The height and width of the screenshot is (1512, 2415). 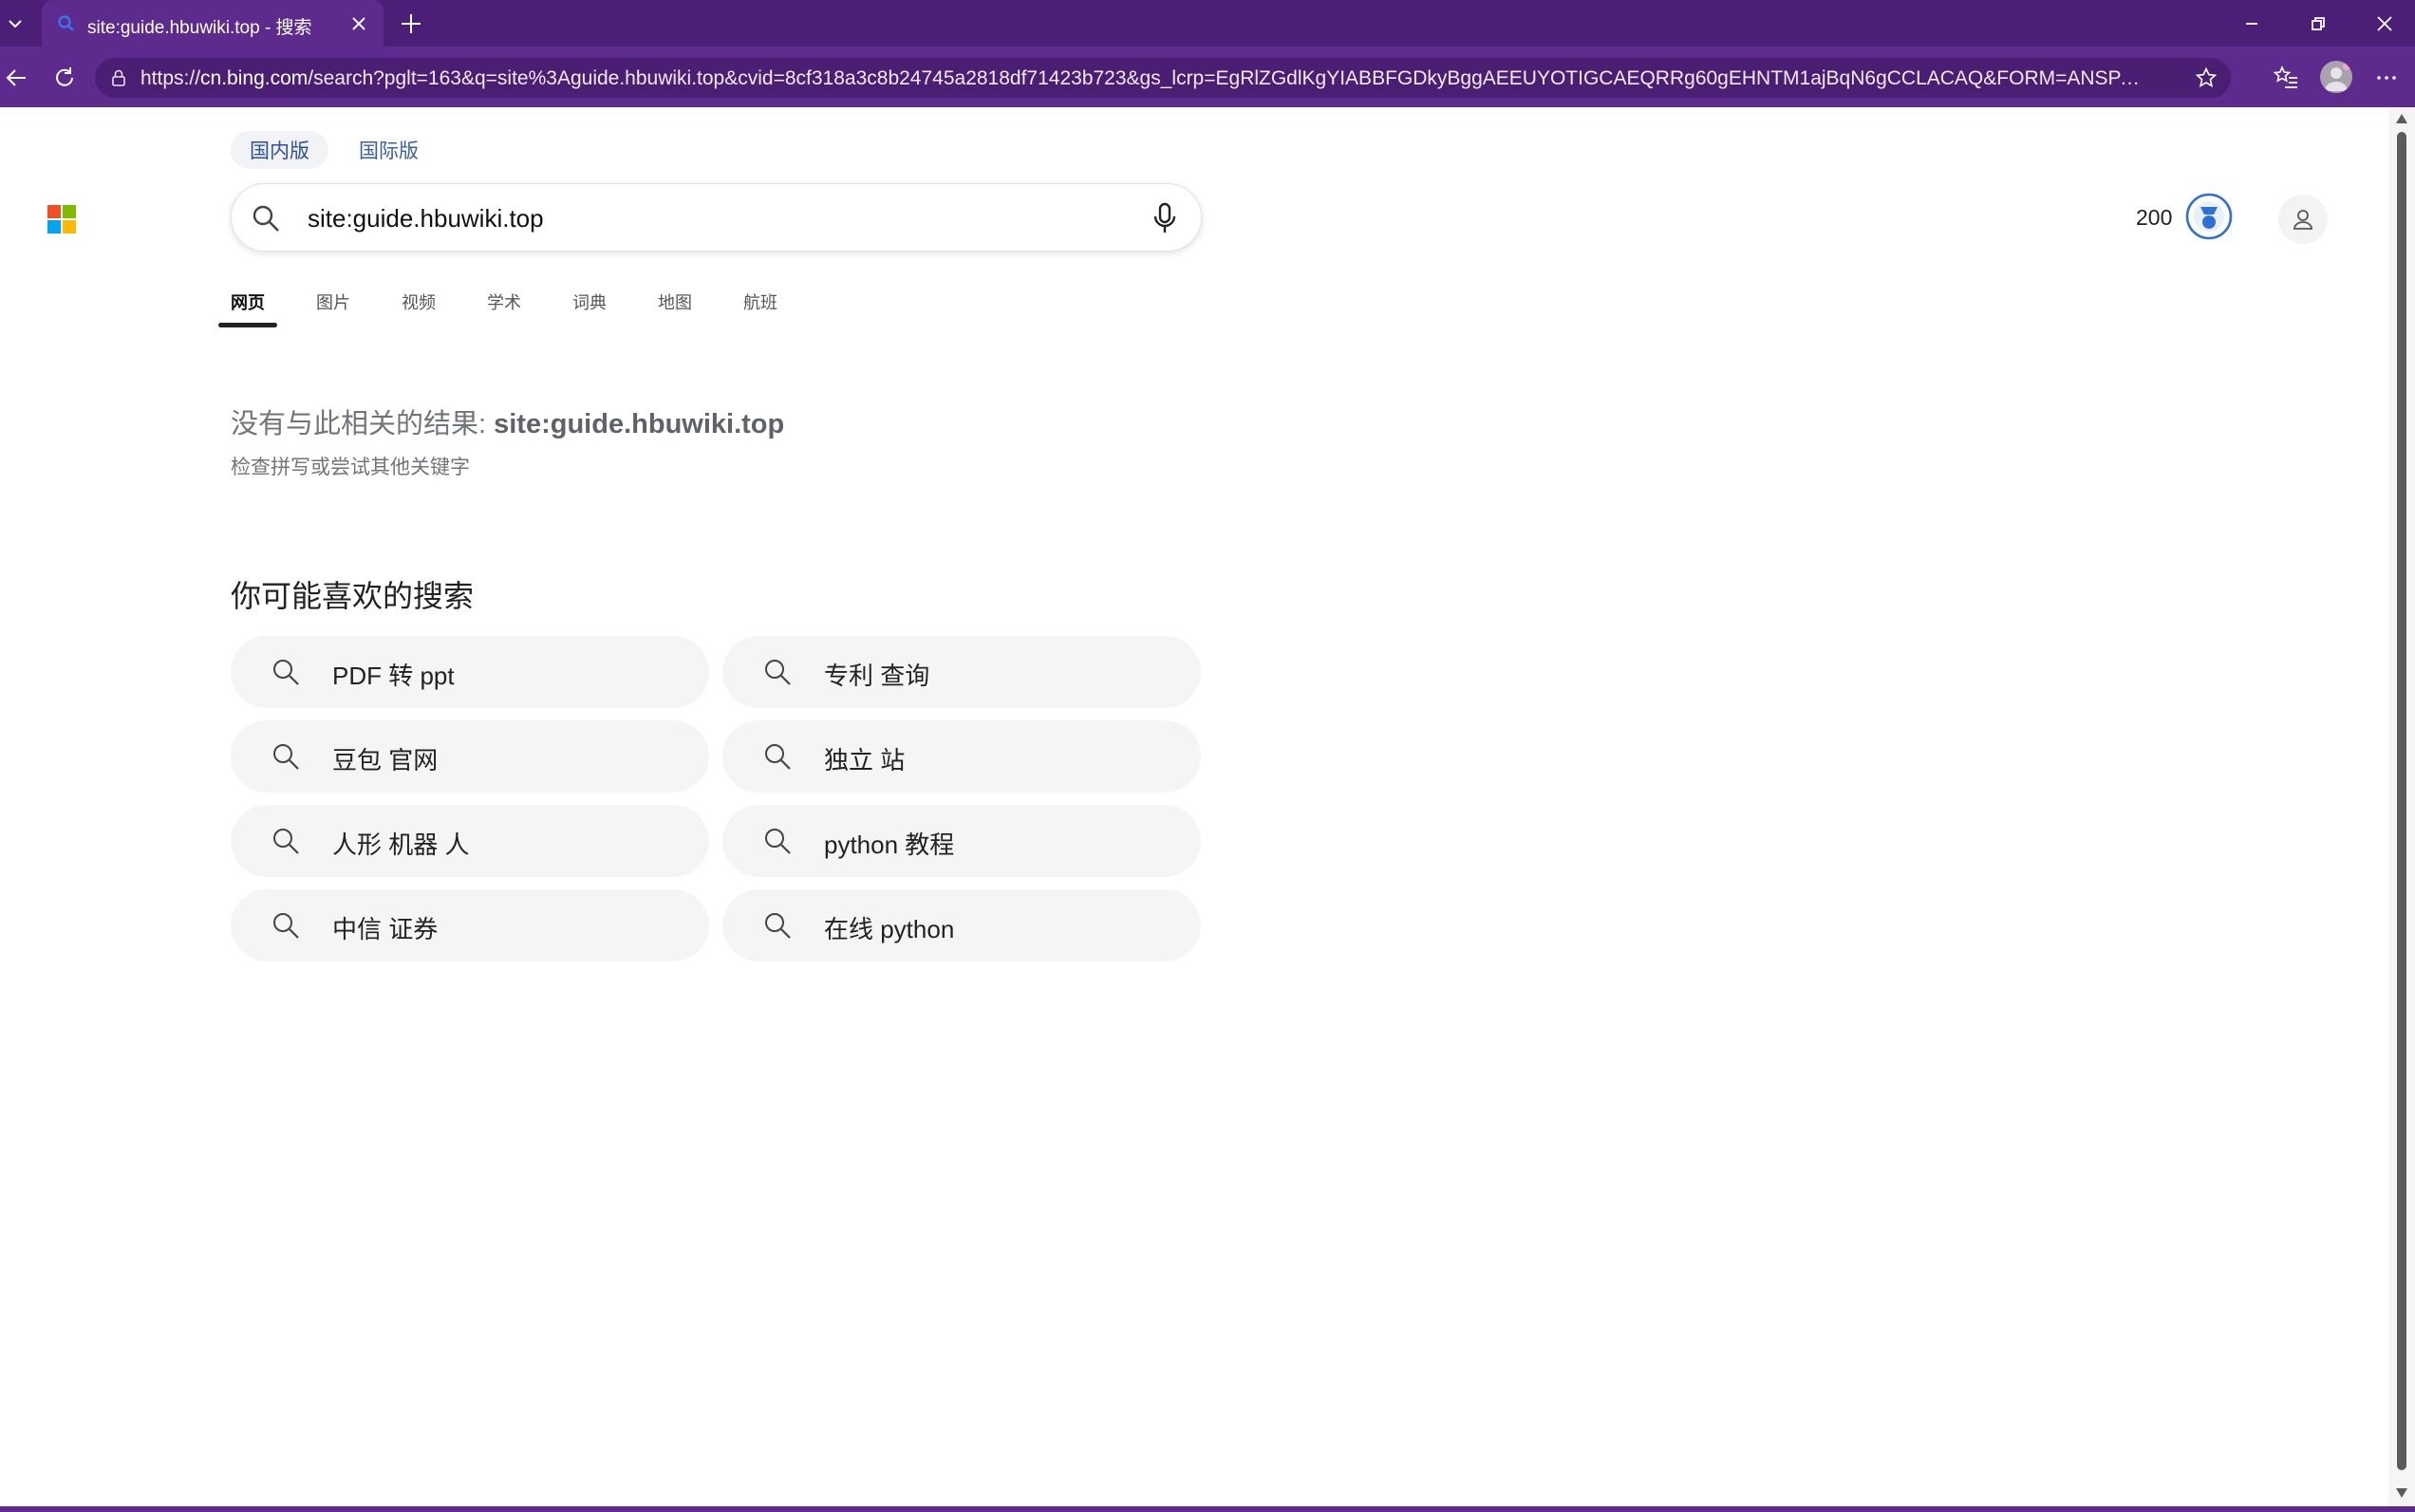 I want to click on back-button, so click(x=17, y=78).